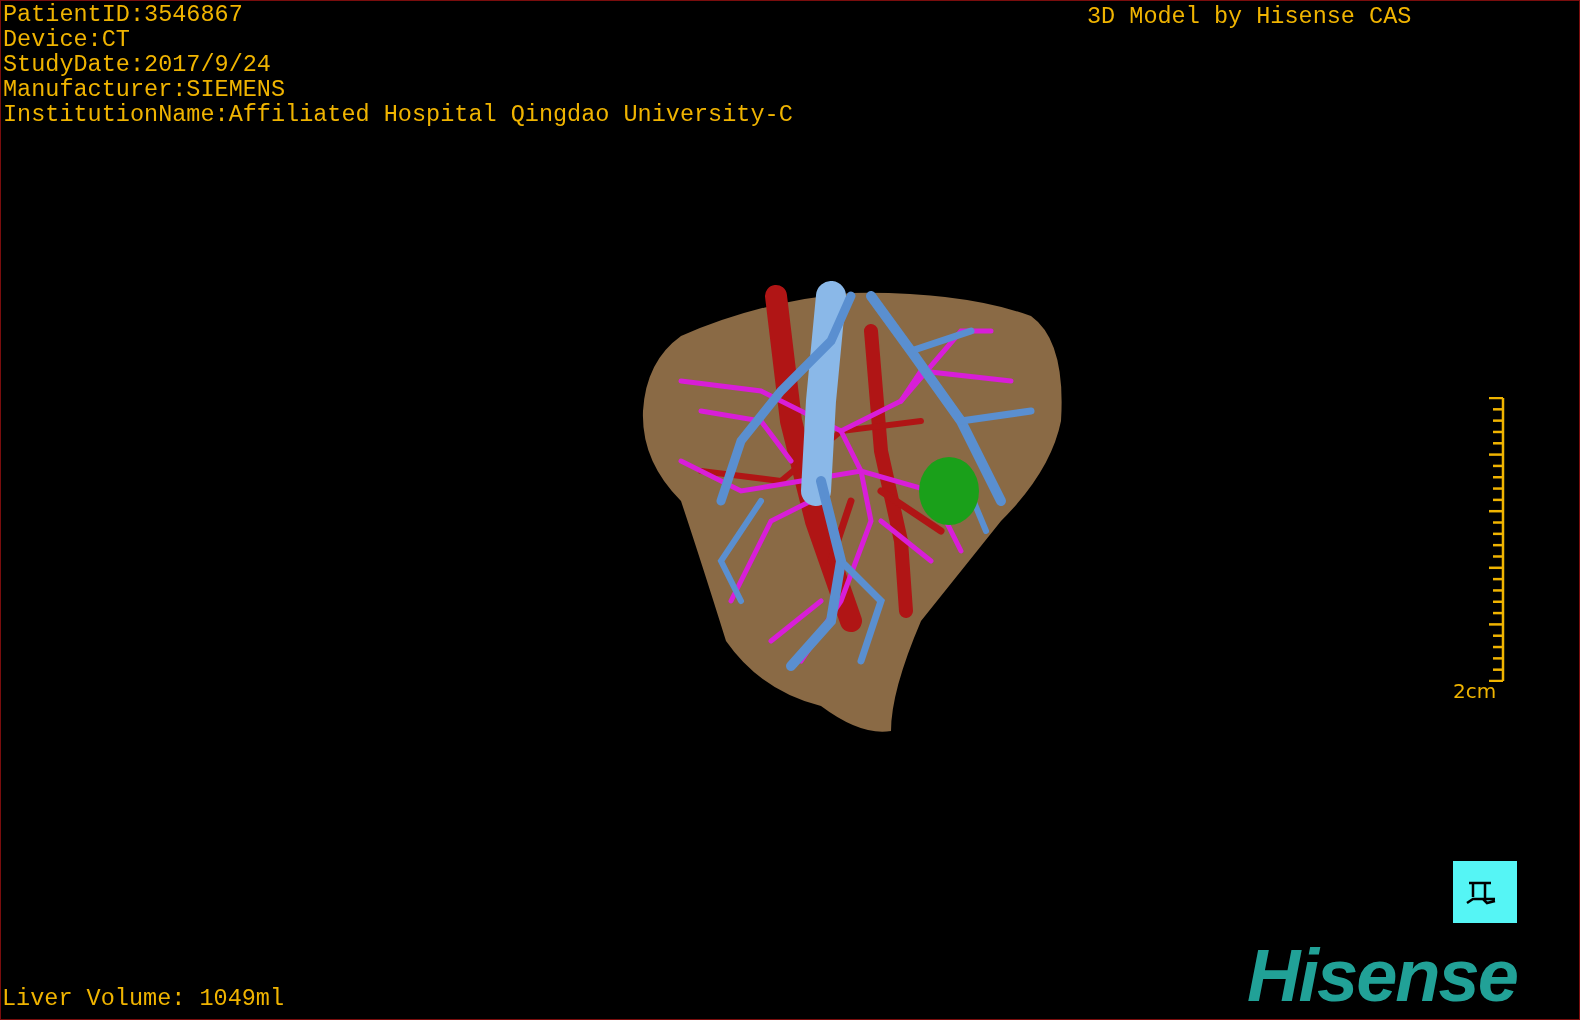 The height and width of the screenshot is (1020, 1580). What do you see at coordinates (145, 89) in the screenshot?
I see `info-line: Manufacturer:SIEMENS` at bounding box center [145, 89].